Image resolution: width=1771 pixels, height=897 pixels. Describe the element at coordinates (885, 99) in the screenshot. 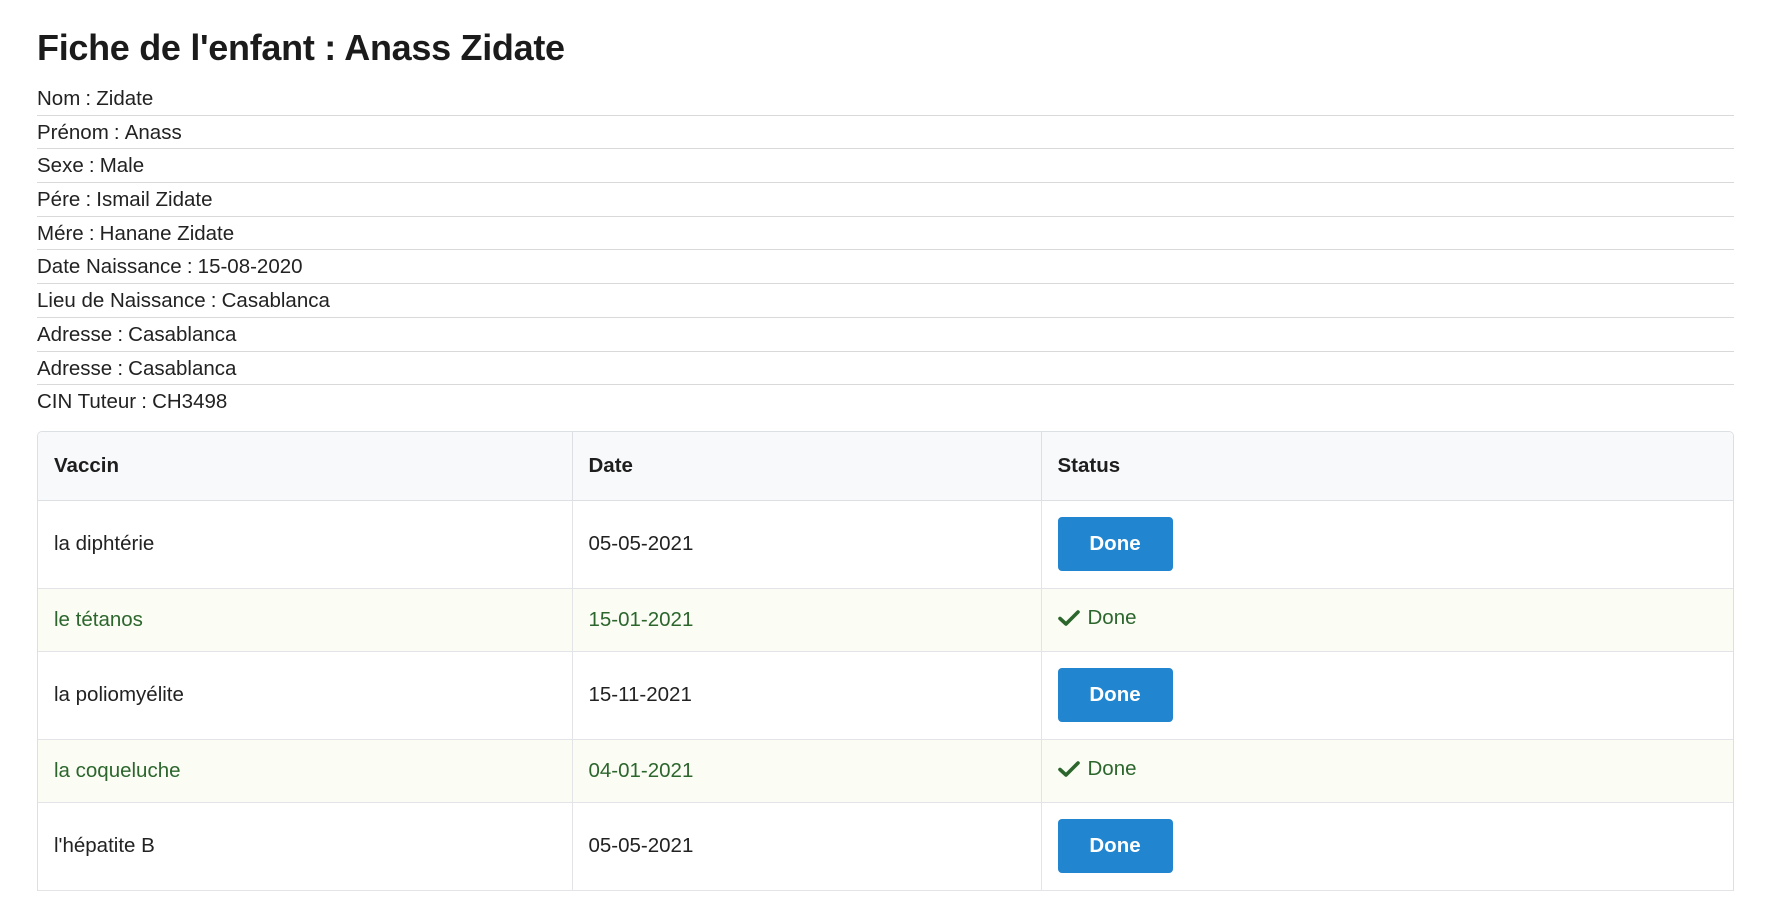

I see `info-row-nom: Nom: Zidate` at that location.